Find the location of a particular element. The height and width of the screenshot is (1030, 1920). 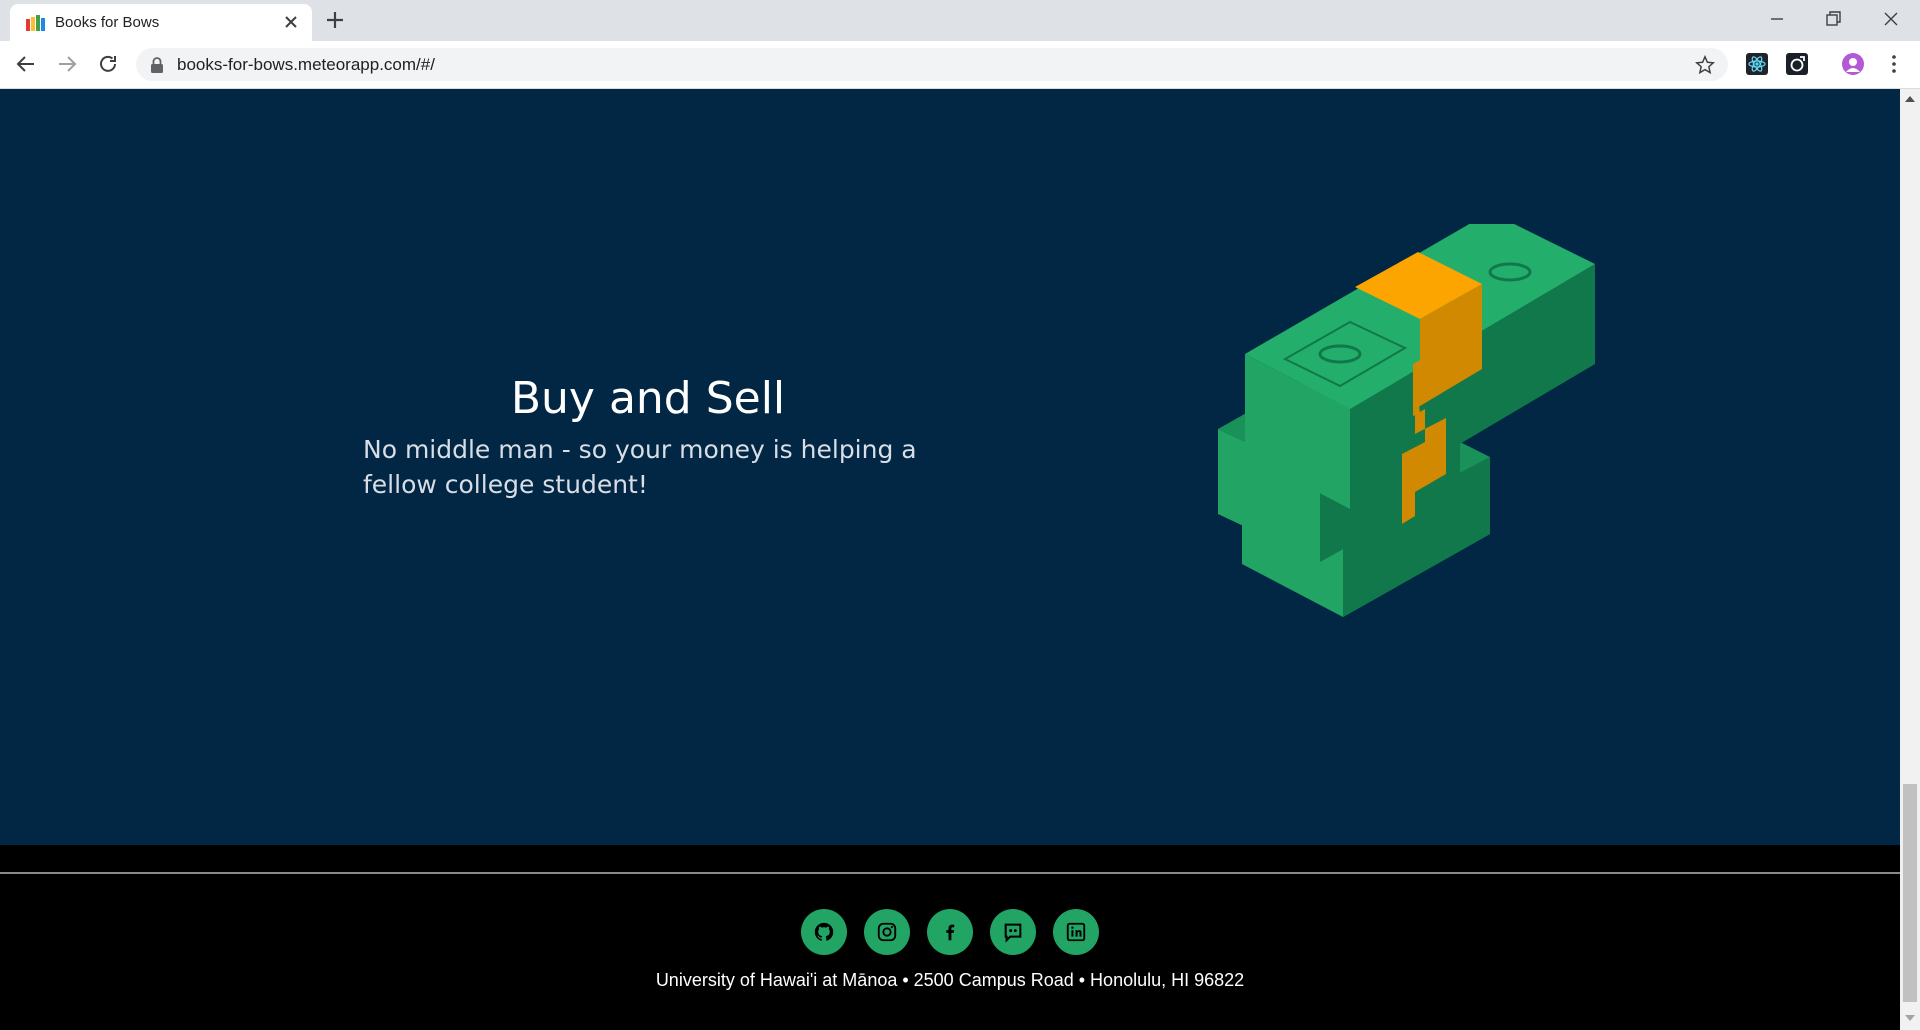

facebook-icon is located at coordinates (950, 932).